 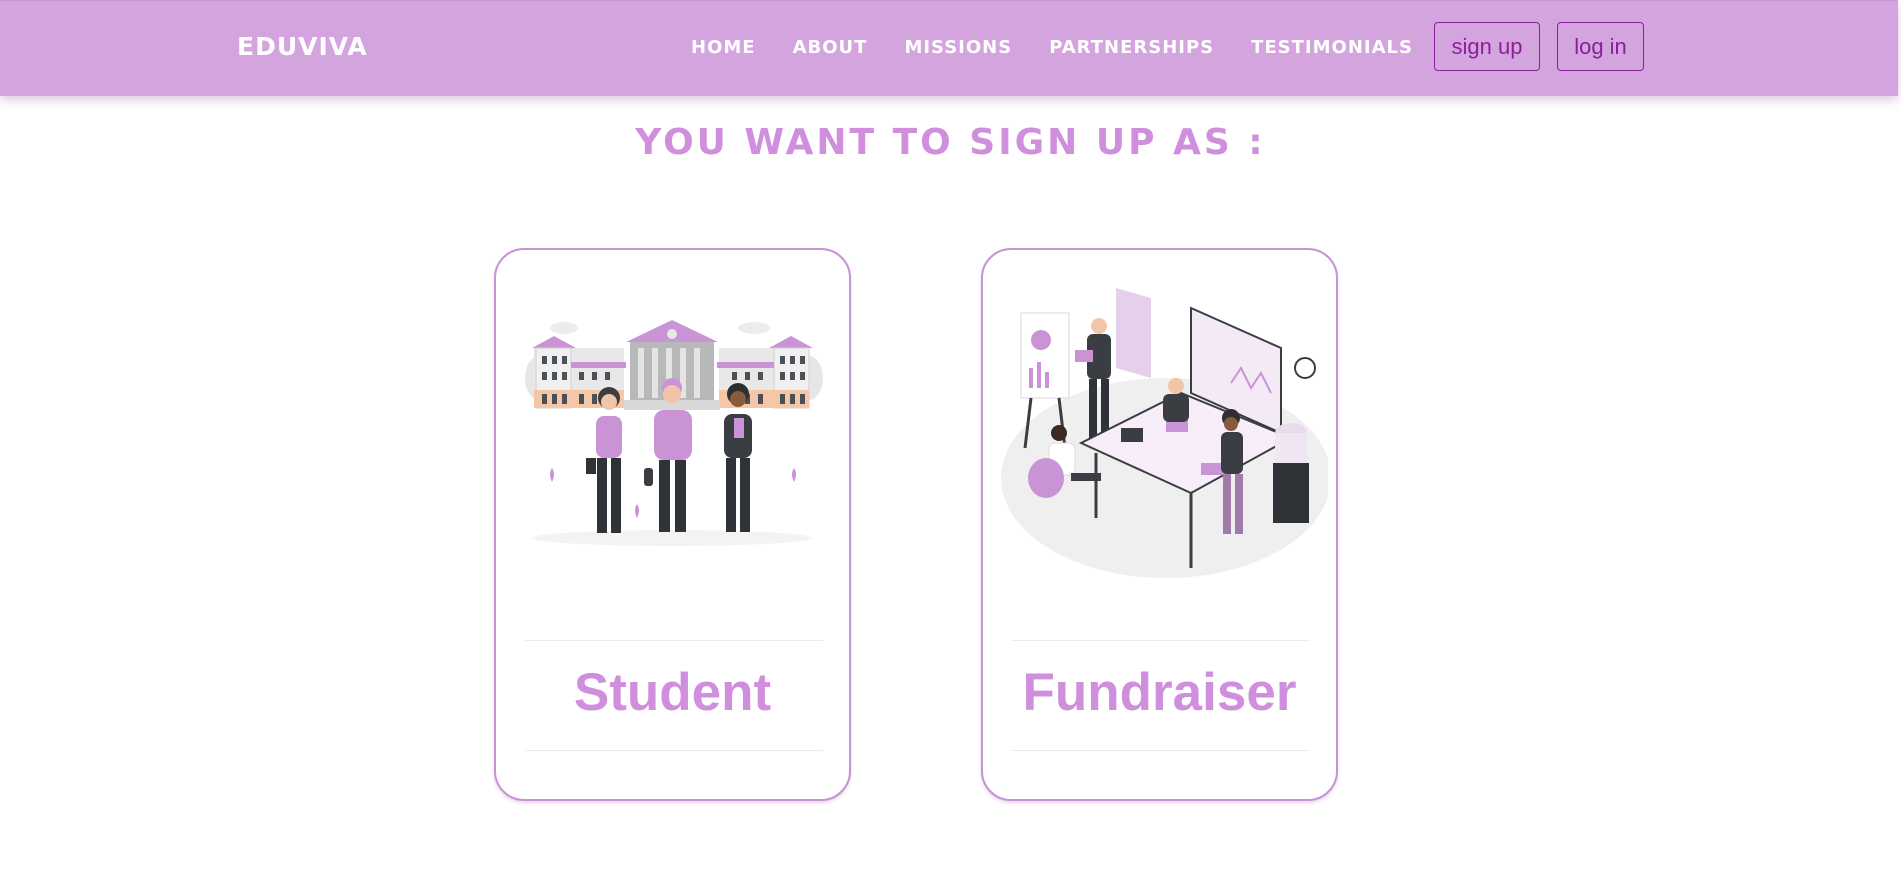 I want to click on login-button: log in, so click(x=1600, y=46).